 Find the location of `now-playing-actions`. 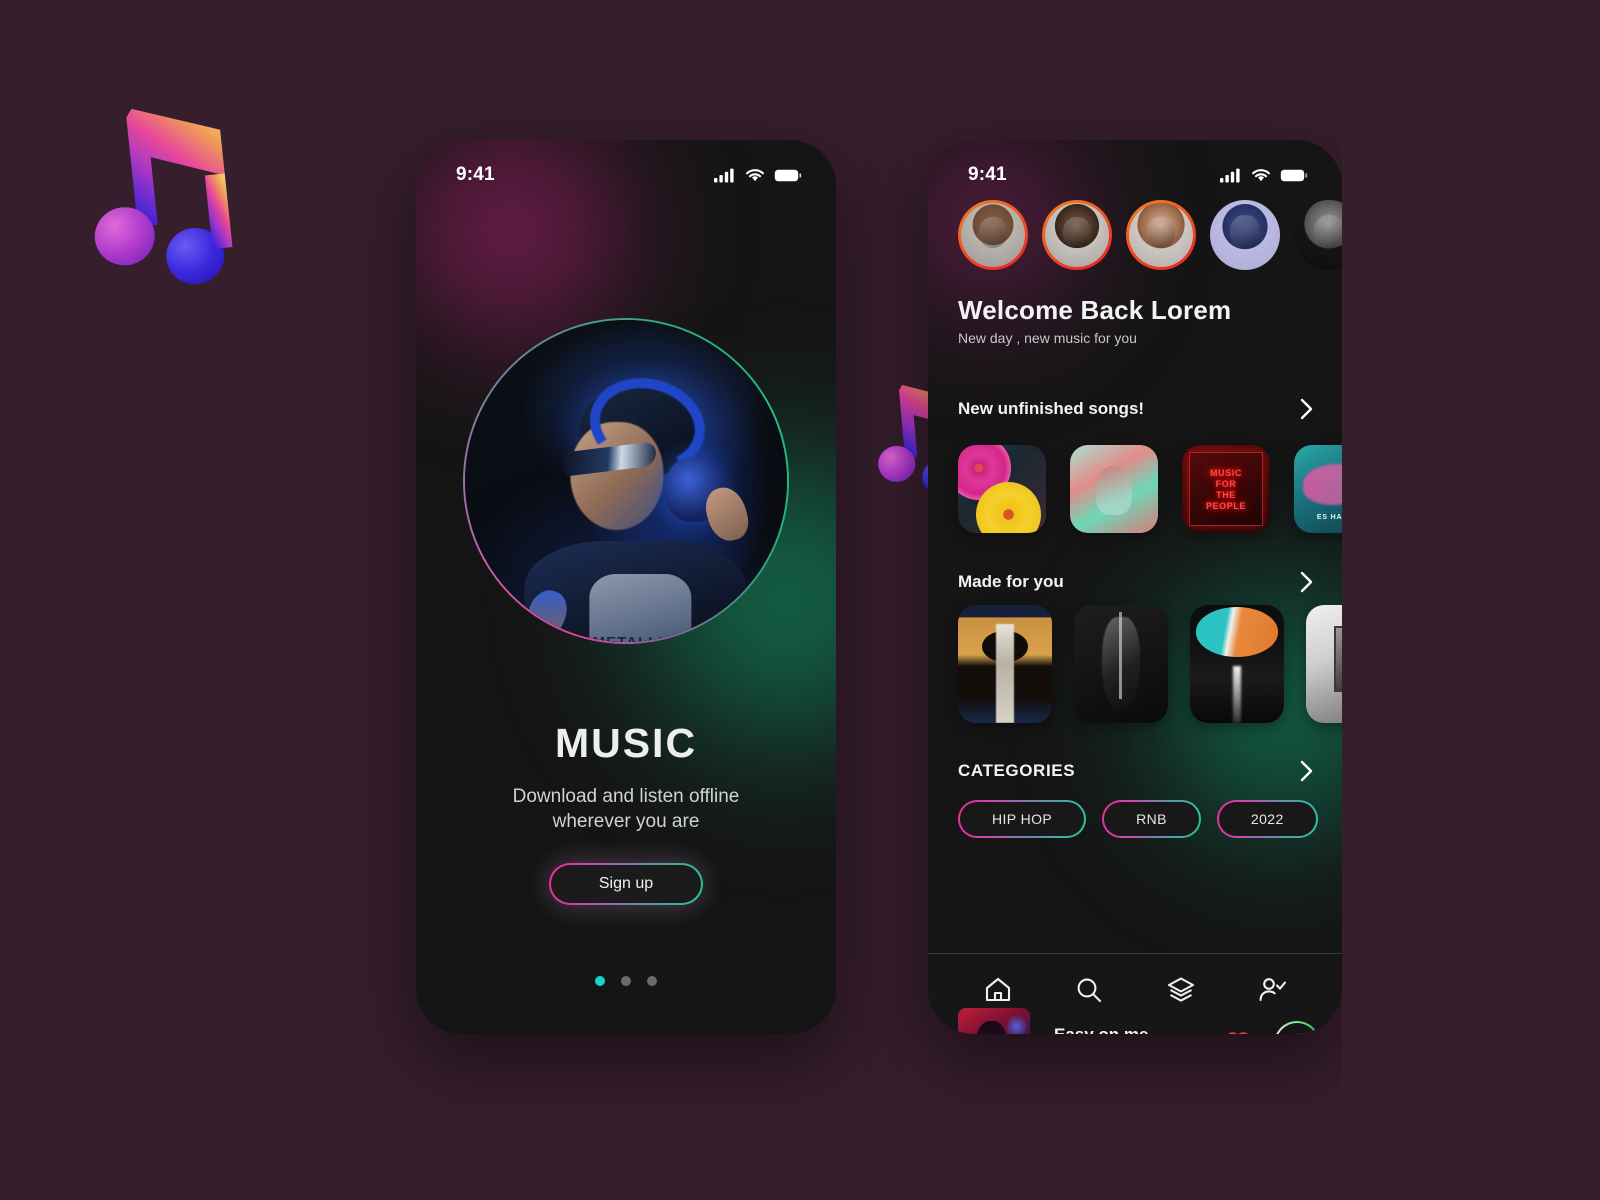

now-playing-actions is located at coordinates (1283, 1027).